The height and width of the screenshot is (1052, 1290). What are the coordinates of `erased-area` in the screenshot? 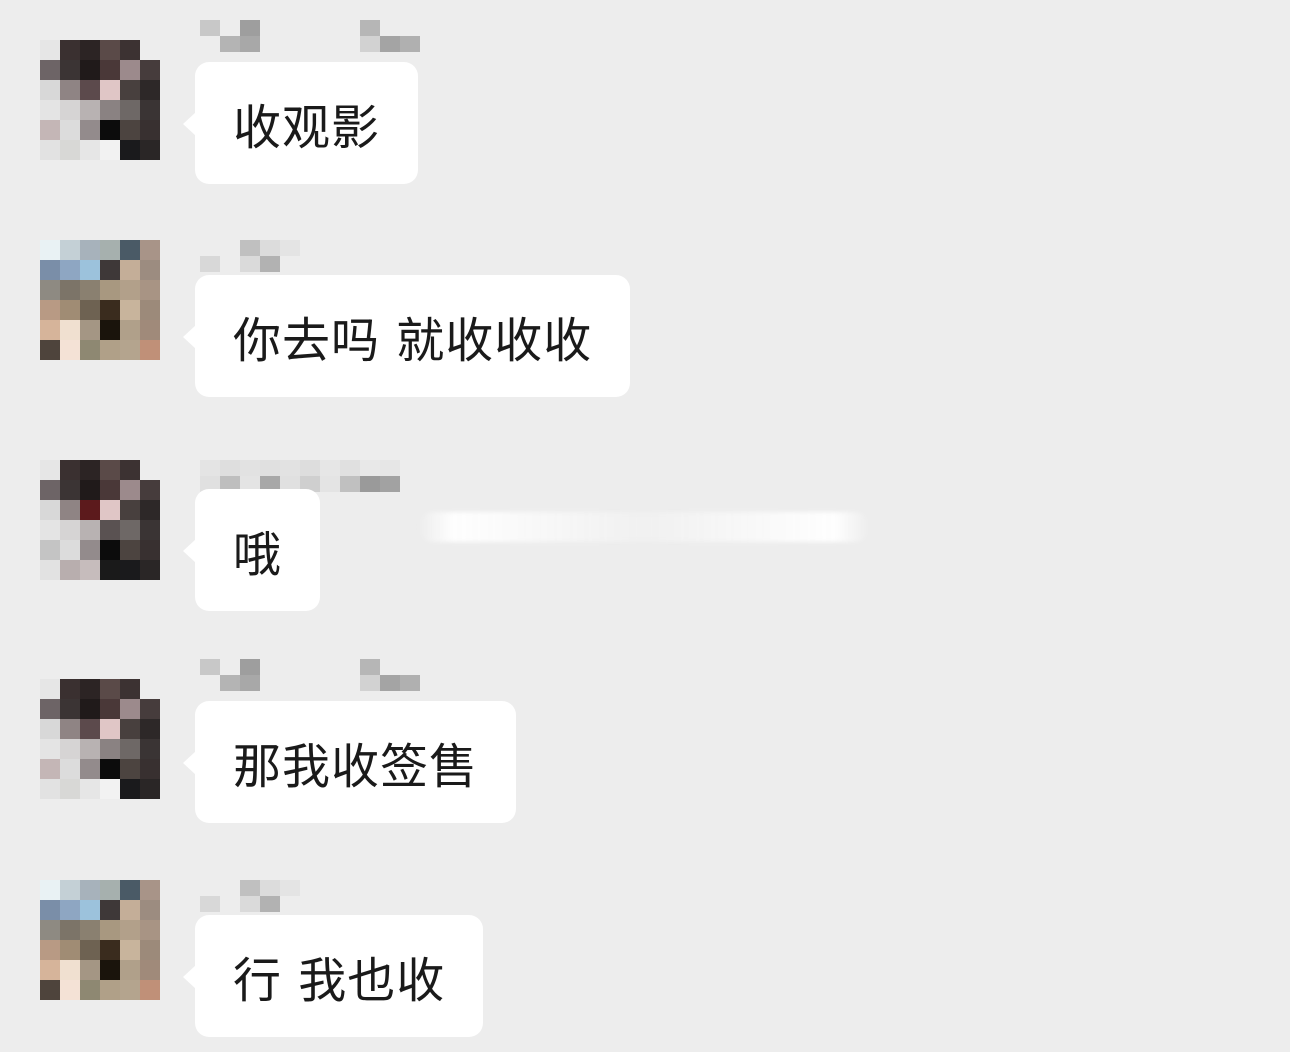 It's located at (644, 527).